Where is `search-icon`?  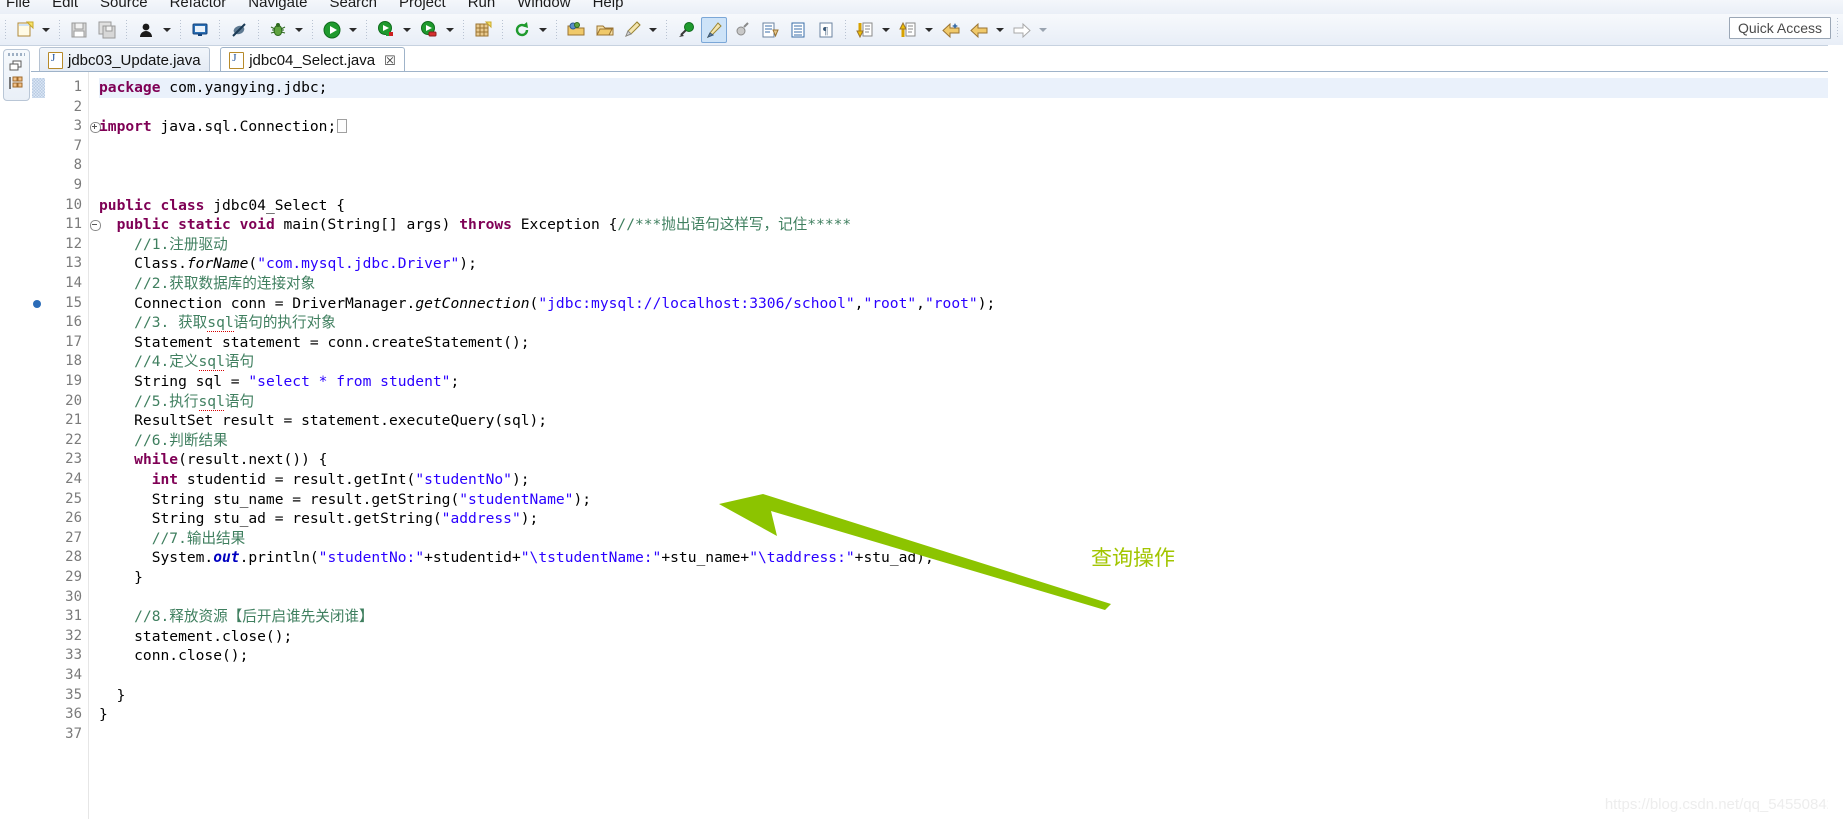
search-icon is located at coordinates (686, 30).